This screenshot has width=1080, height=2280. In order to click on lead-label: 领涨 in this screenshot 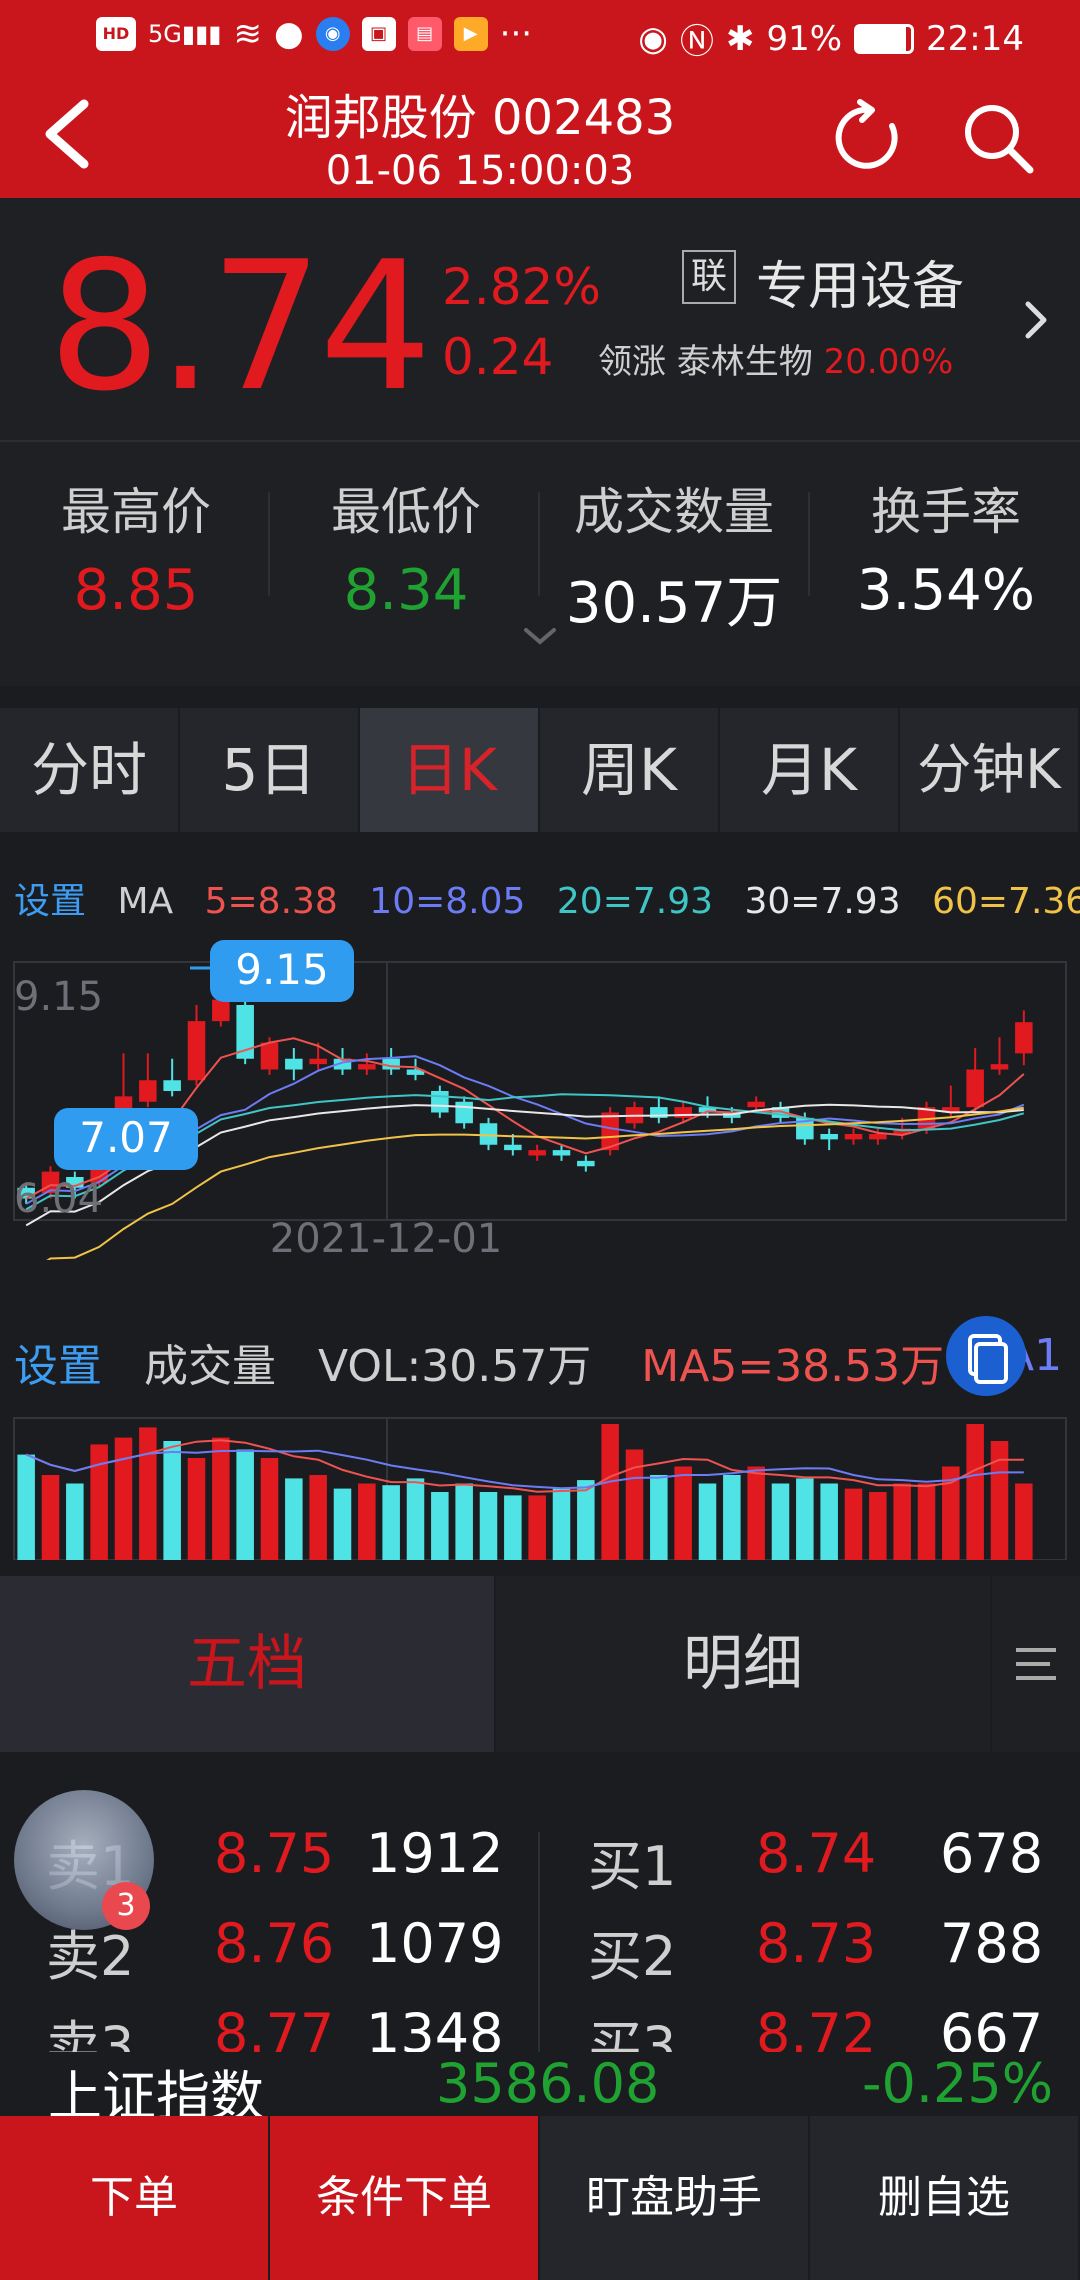, I will do `click(632, 362)`.